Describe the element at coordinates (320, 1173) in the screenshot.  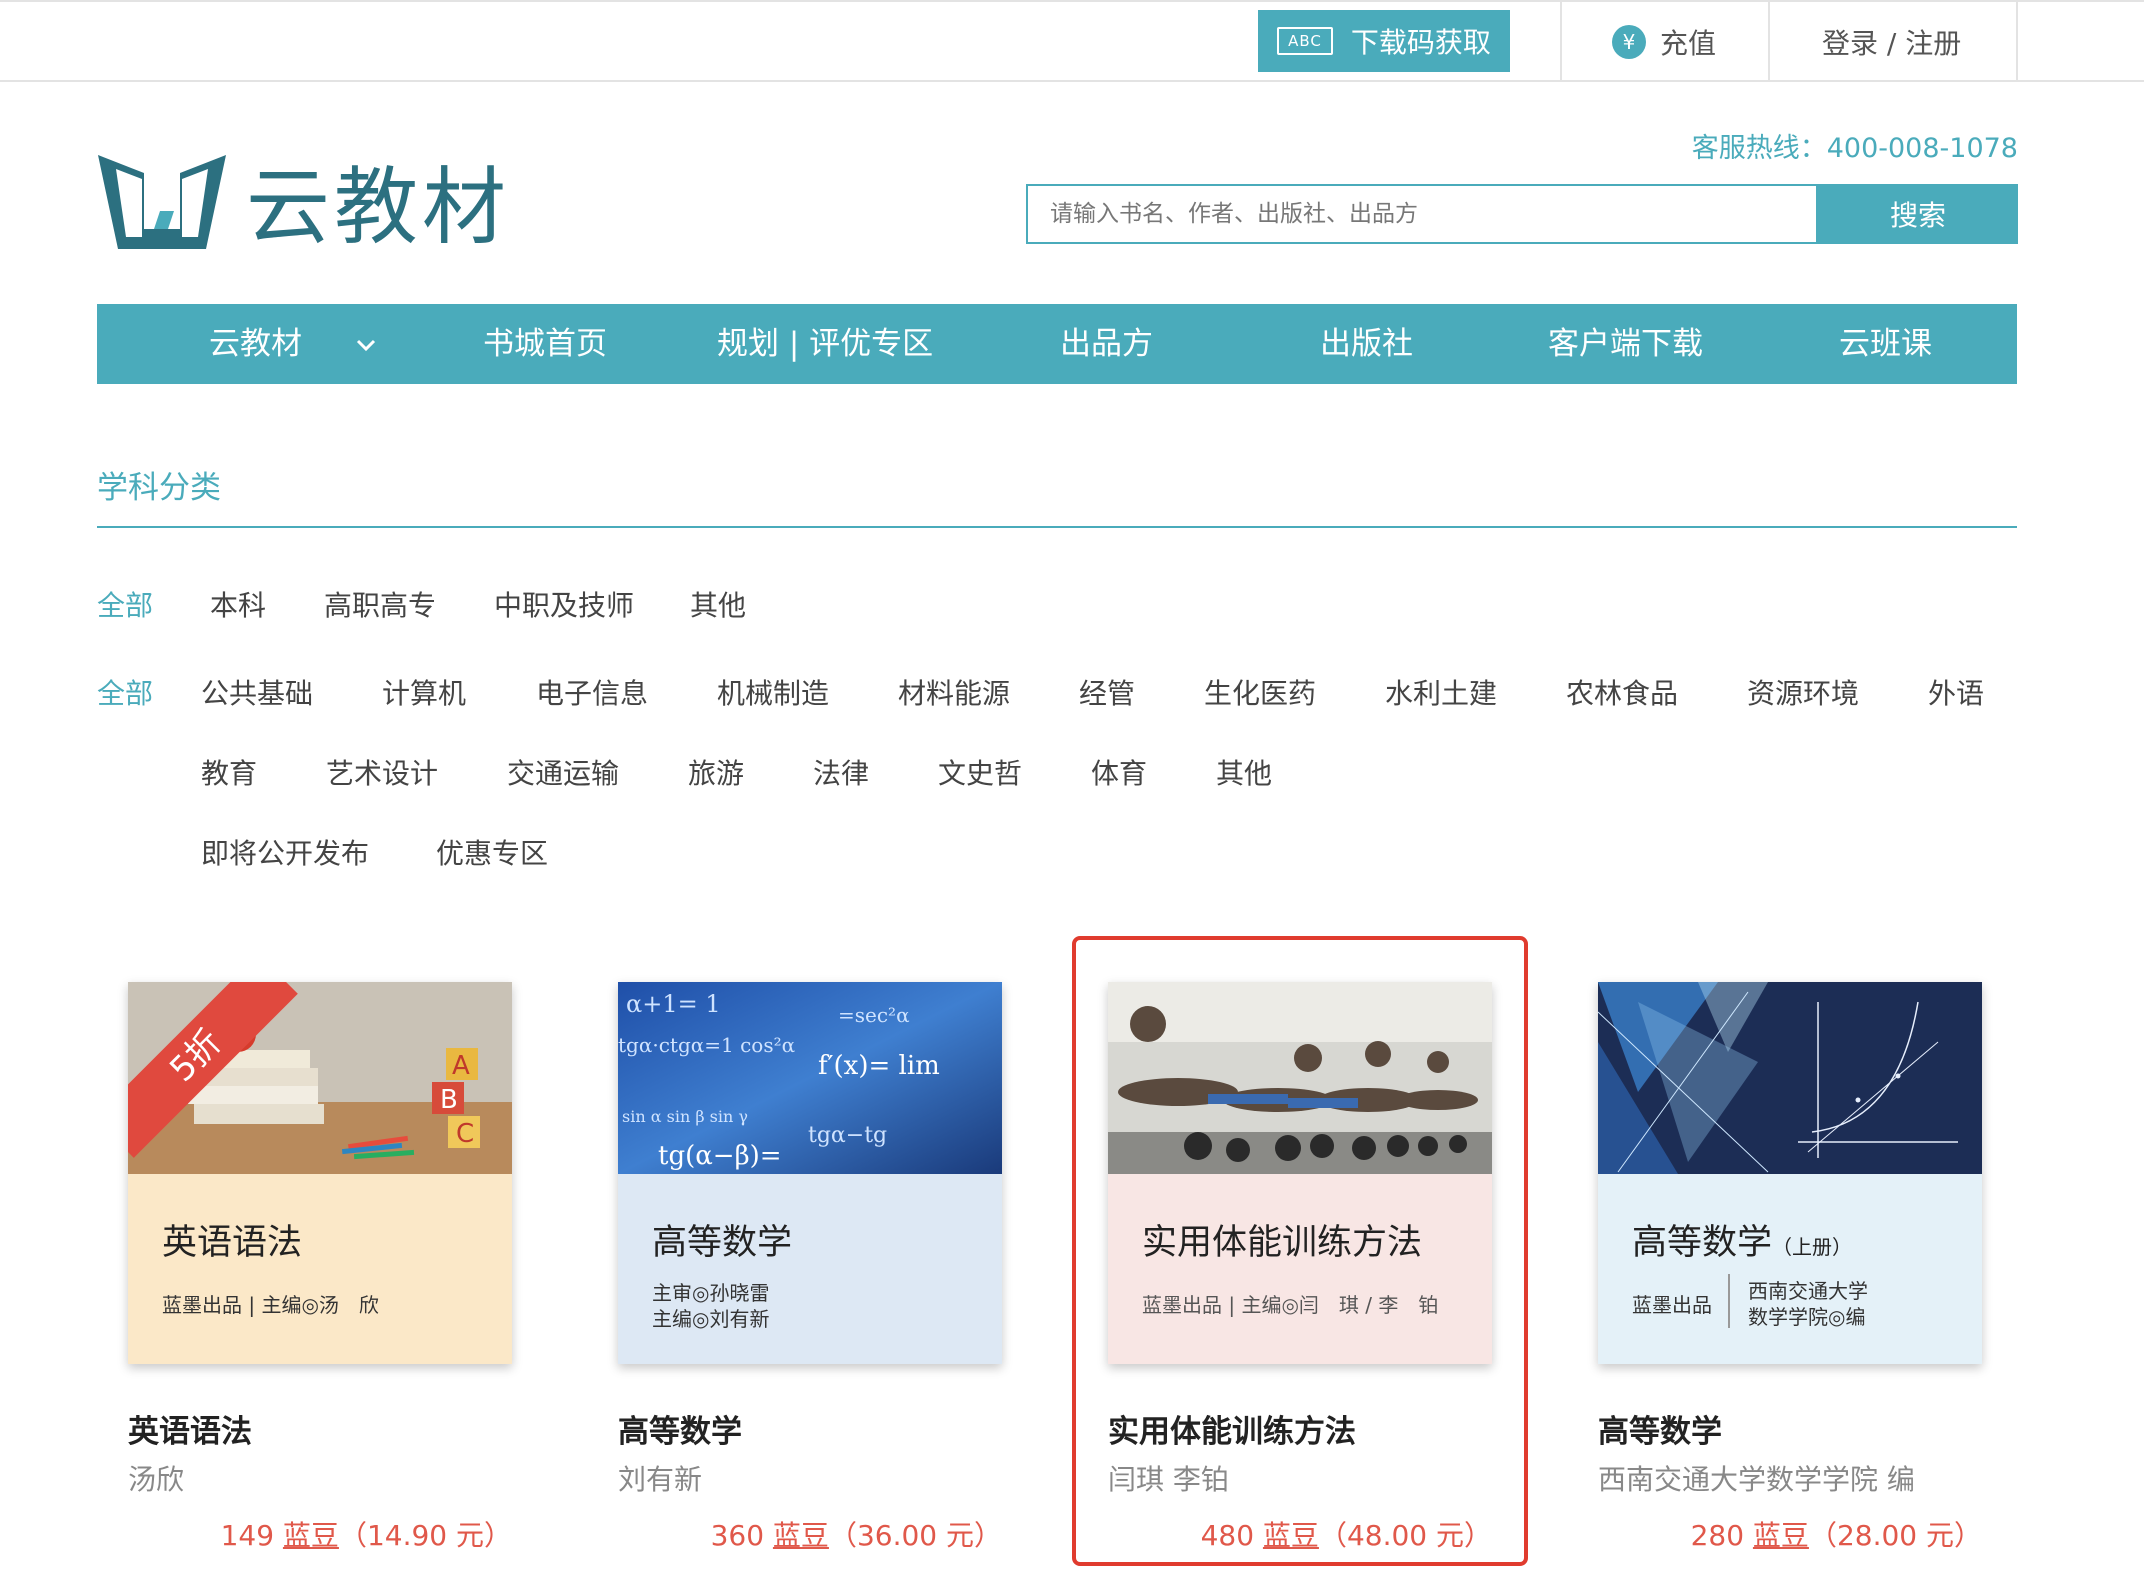
I see `book-cover: A B C 5折 英语语法 蓝墨出品 | 主编◎汤 欣` at that location.